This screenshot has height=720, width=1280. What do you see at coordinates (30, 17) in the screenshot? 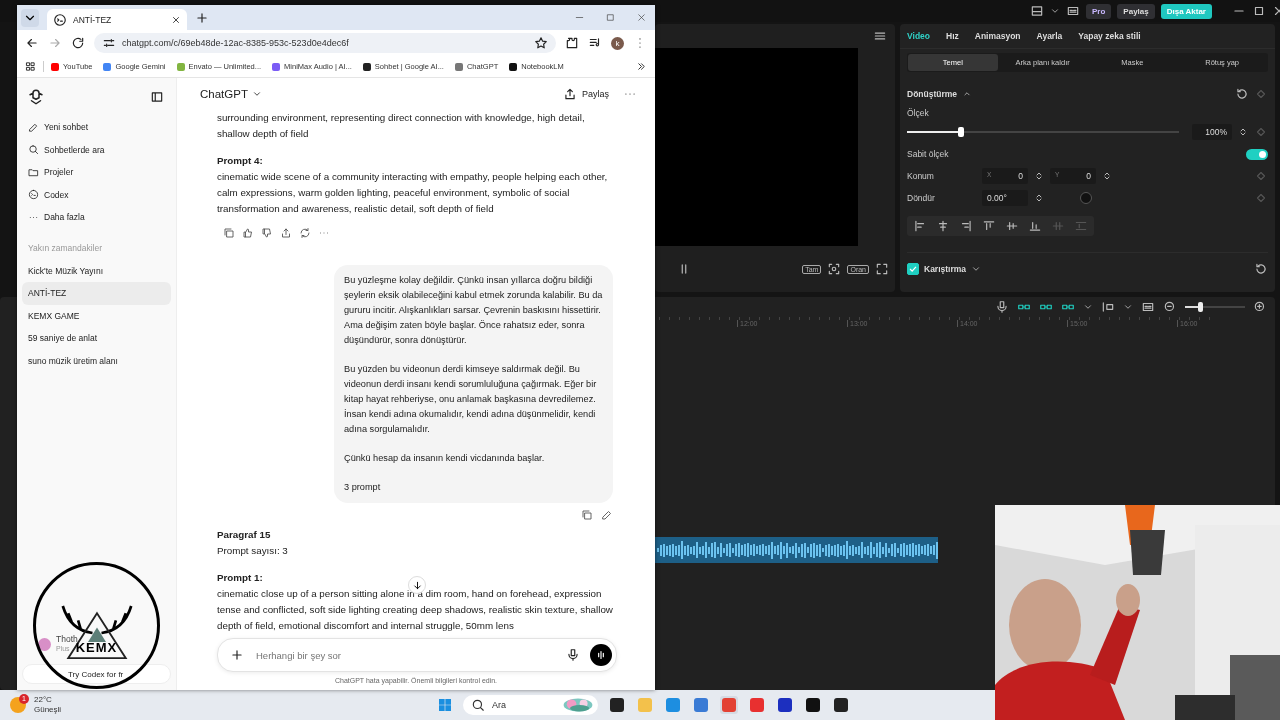
I see `tab-list-button` at bounding box center [30, 17].